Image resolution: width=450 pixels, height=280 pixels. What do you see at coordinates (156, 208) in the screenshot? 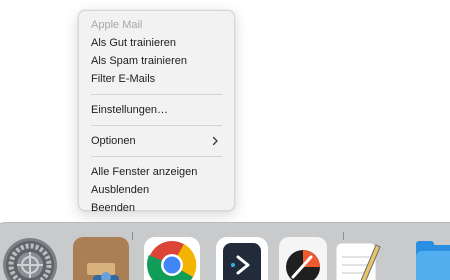
I see `menu-item-quit: Beenden` at bounding box center [156, 208].